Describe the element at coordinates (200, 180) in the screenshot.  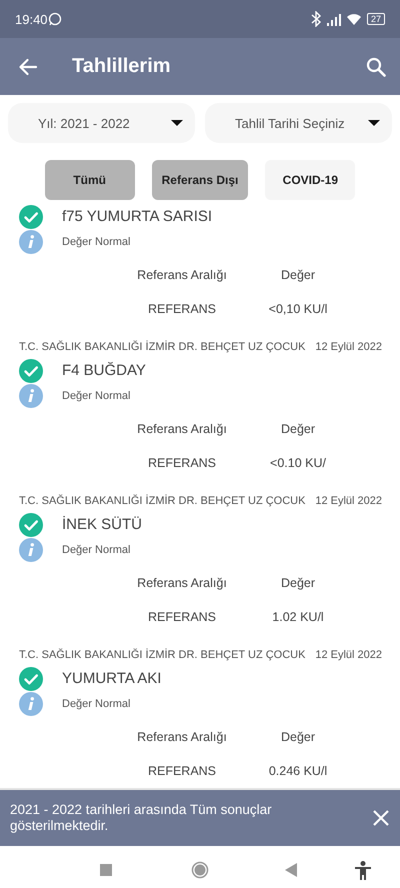
I see `filter-chip: Referans Dışı` at that location.